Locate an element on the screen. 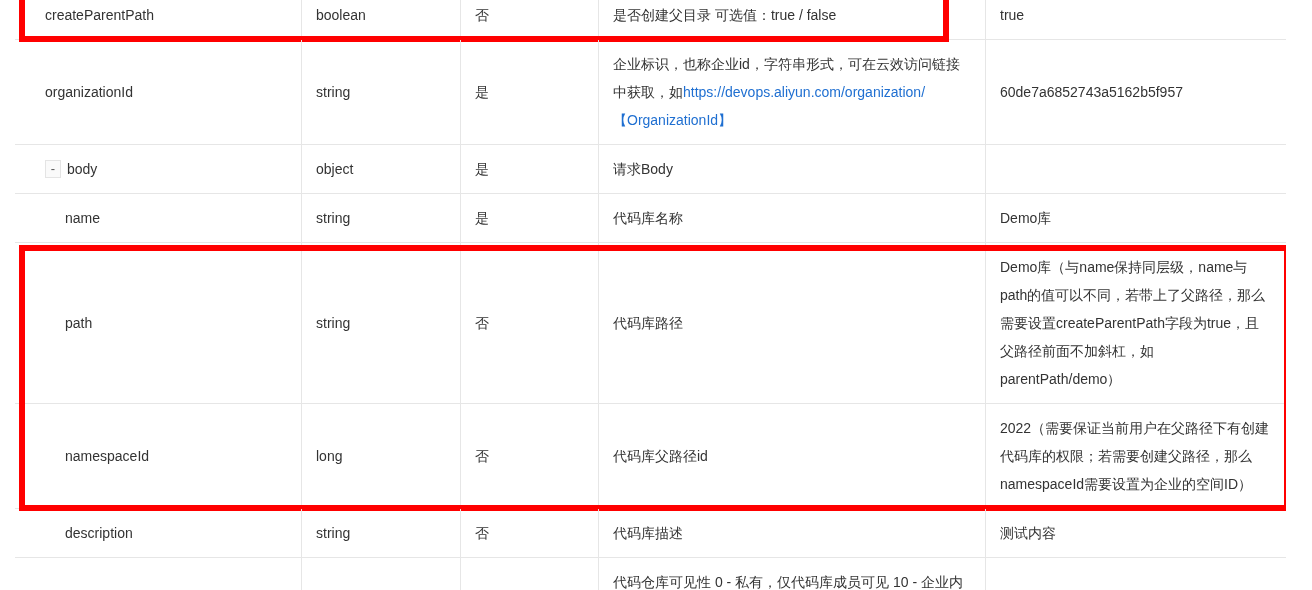 This screenshot has width=1312, height=590. example-value: true is located at coordinates (1012, 15).